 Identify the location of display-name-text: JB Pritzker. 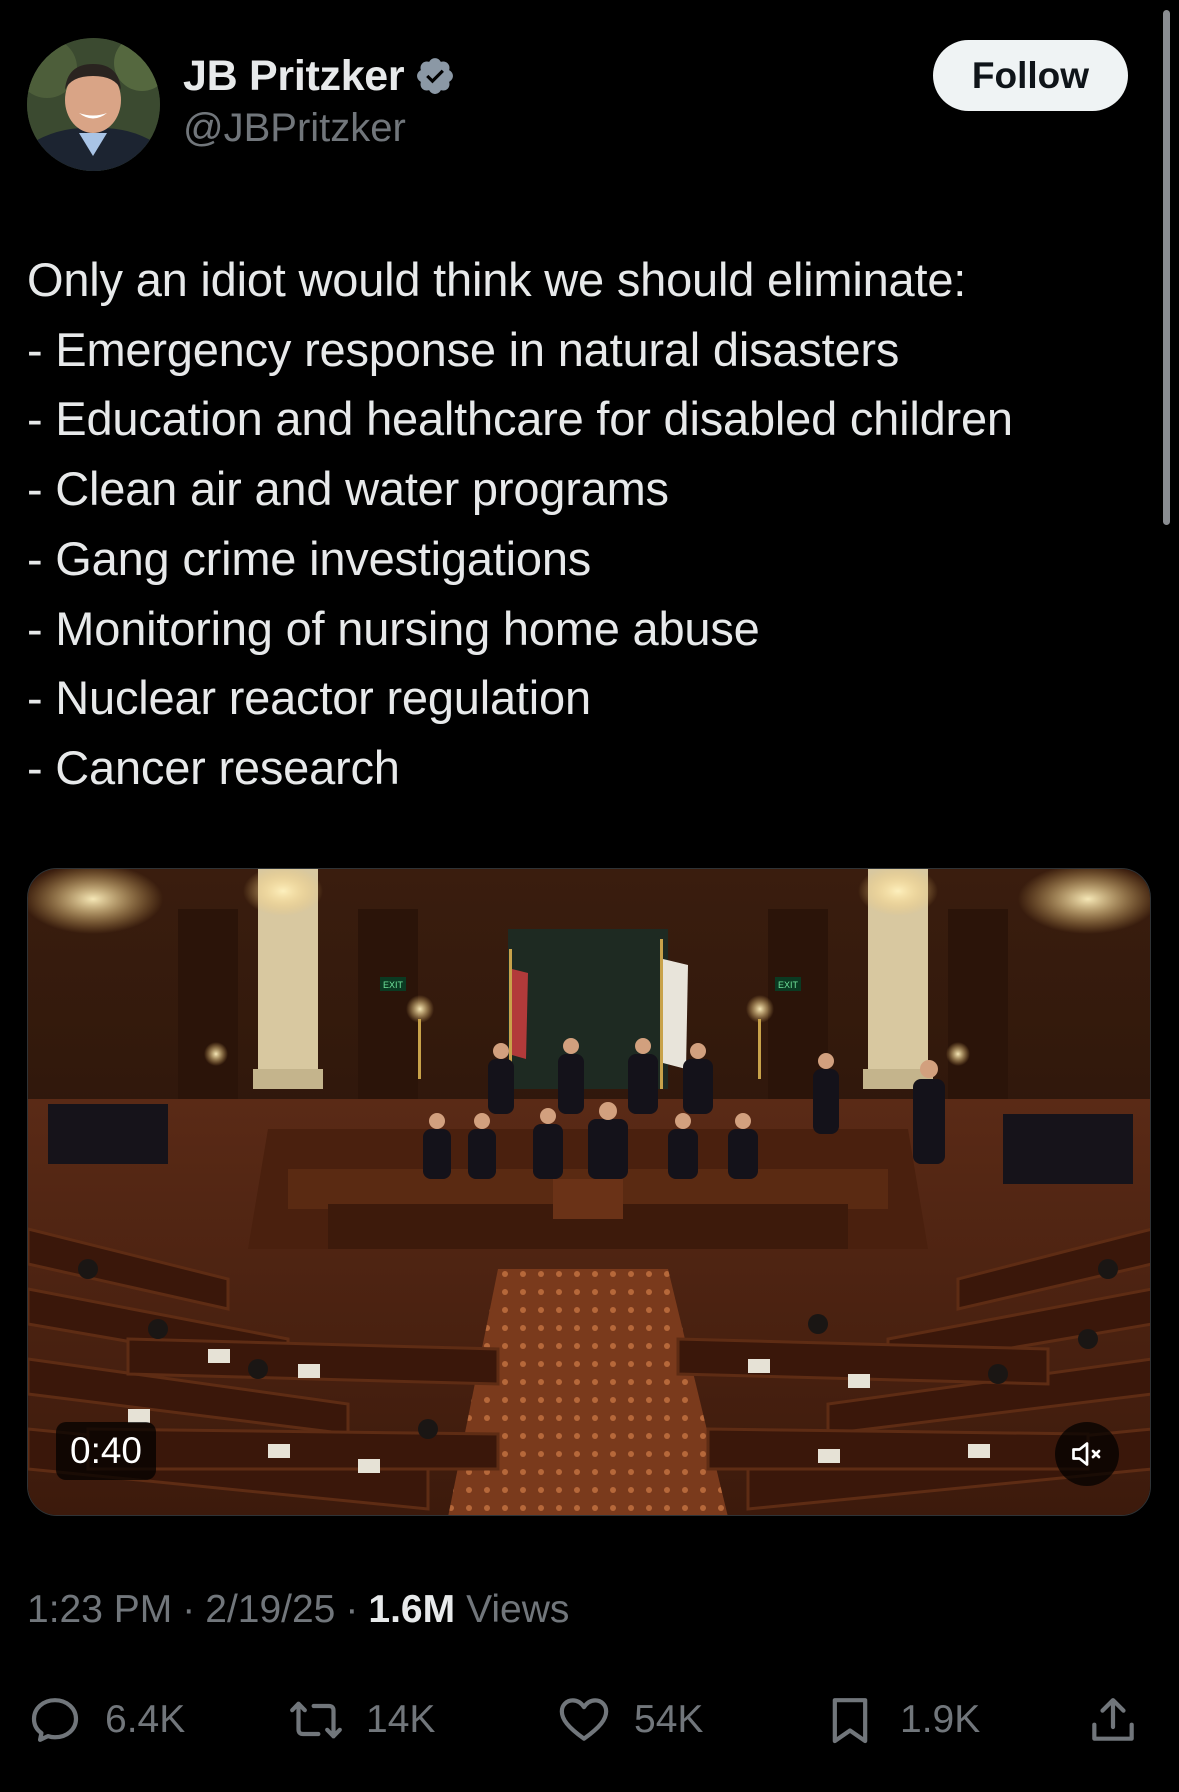
(294, 76).